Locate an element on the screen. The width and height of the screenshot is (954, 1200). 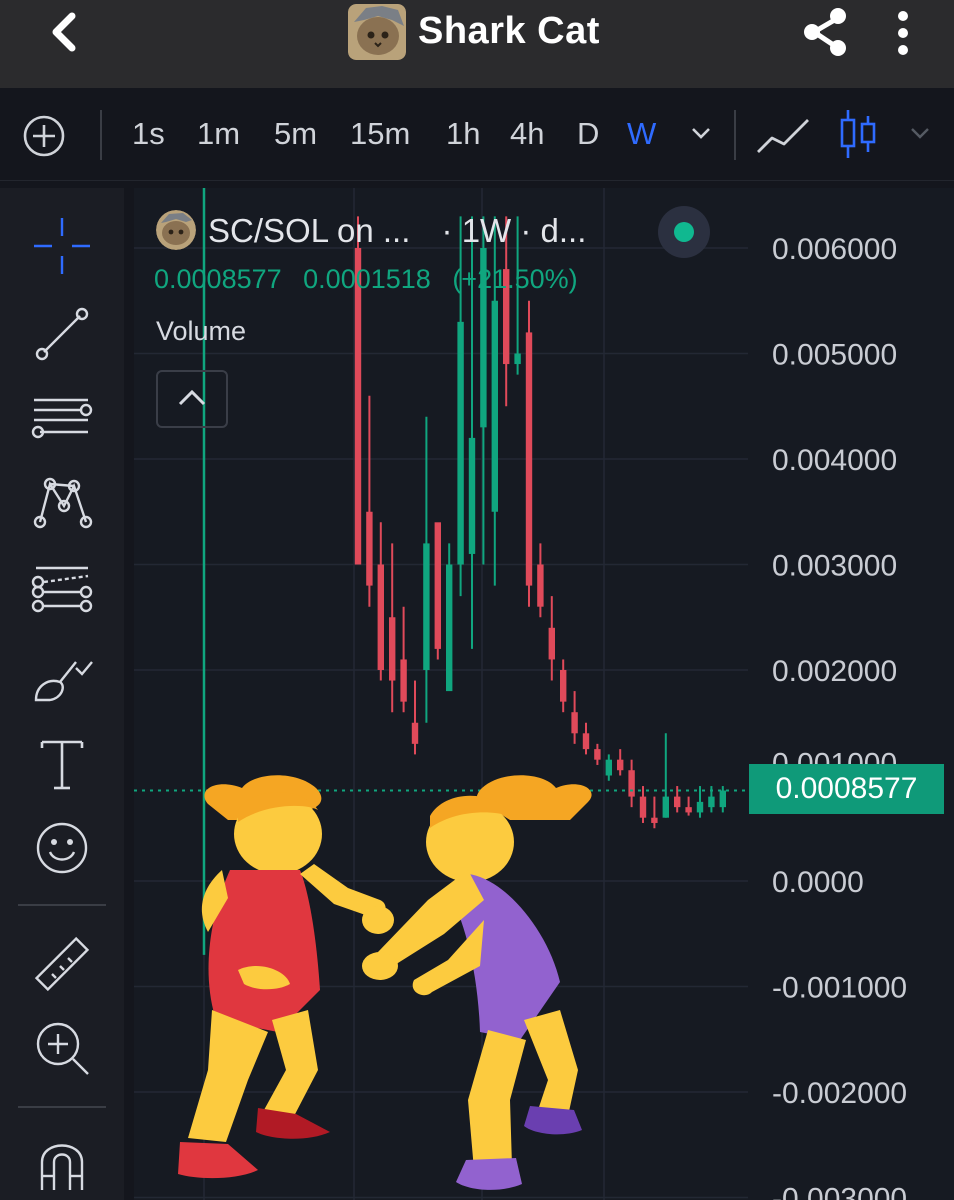
drawing-toolbar is located at coordinates (62, 694).